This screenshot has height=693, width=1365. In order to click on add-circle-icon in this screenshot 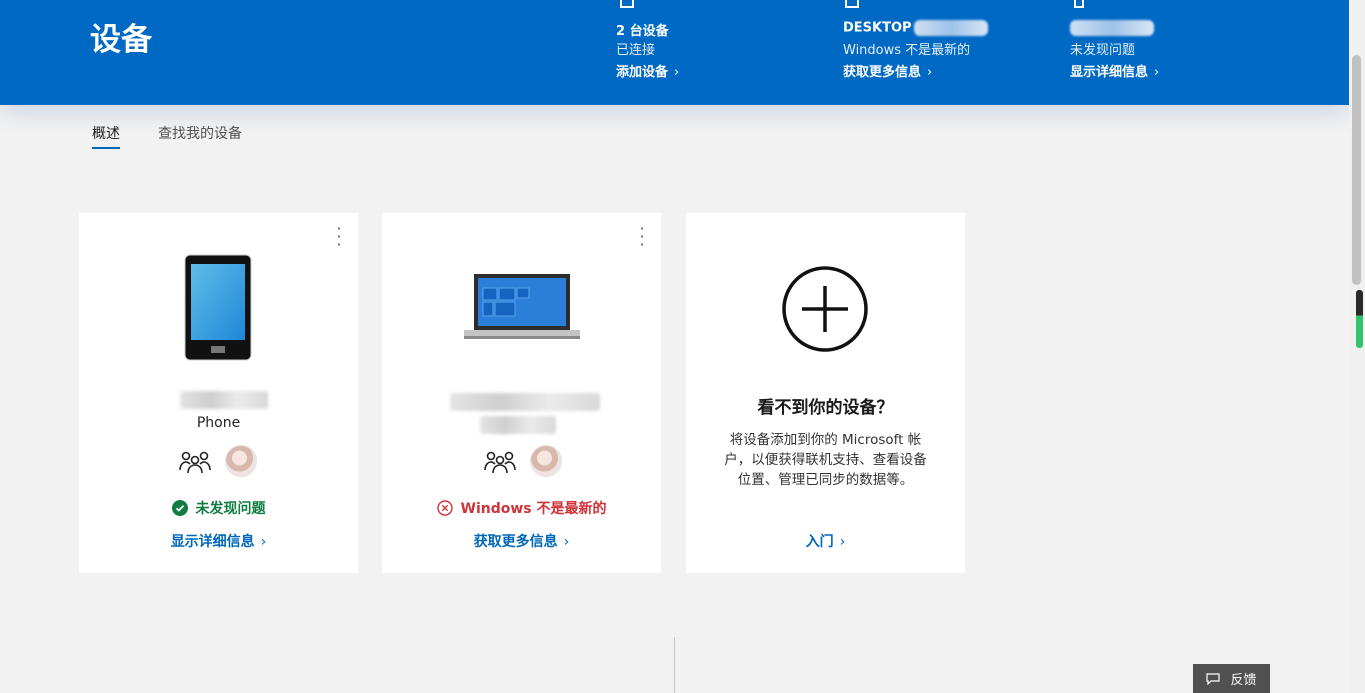, I will do `click(825, 309)`.